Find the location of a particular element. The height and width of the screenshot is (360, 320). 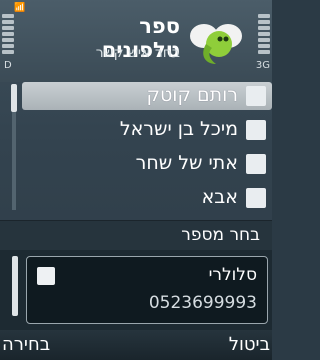

battery-icon is located at coordinates (264, 37).